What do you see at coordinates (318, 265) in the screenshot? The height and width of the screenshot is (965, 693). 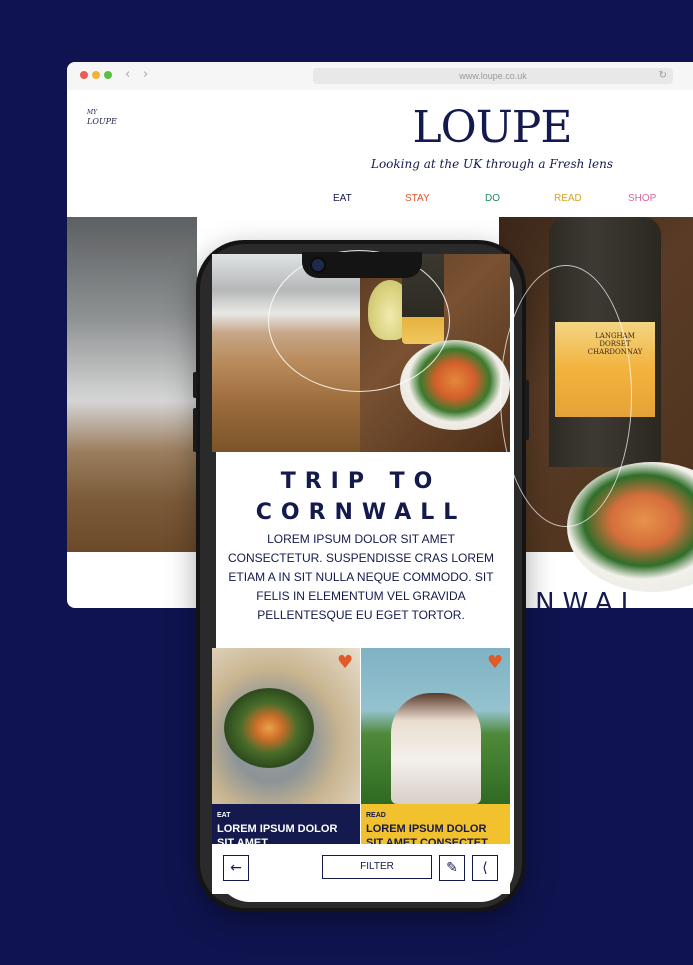 I see `camera-icon` at bounding box center [318, 265].